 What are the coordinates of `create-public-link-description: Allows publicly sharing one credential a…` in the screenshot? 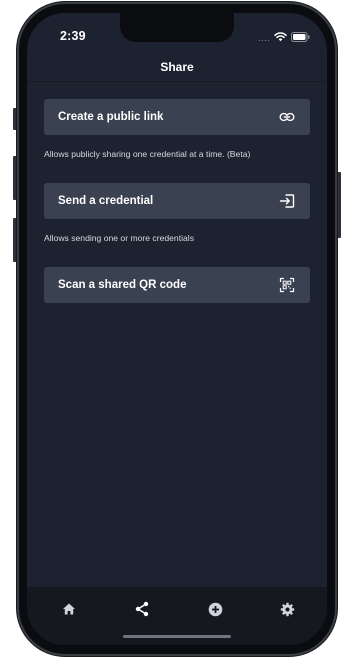 It's located at (147, 154).